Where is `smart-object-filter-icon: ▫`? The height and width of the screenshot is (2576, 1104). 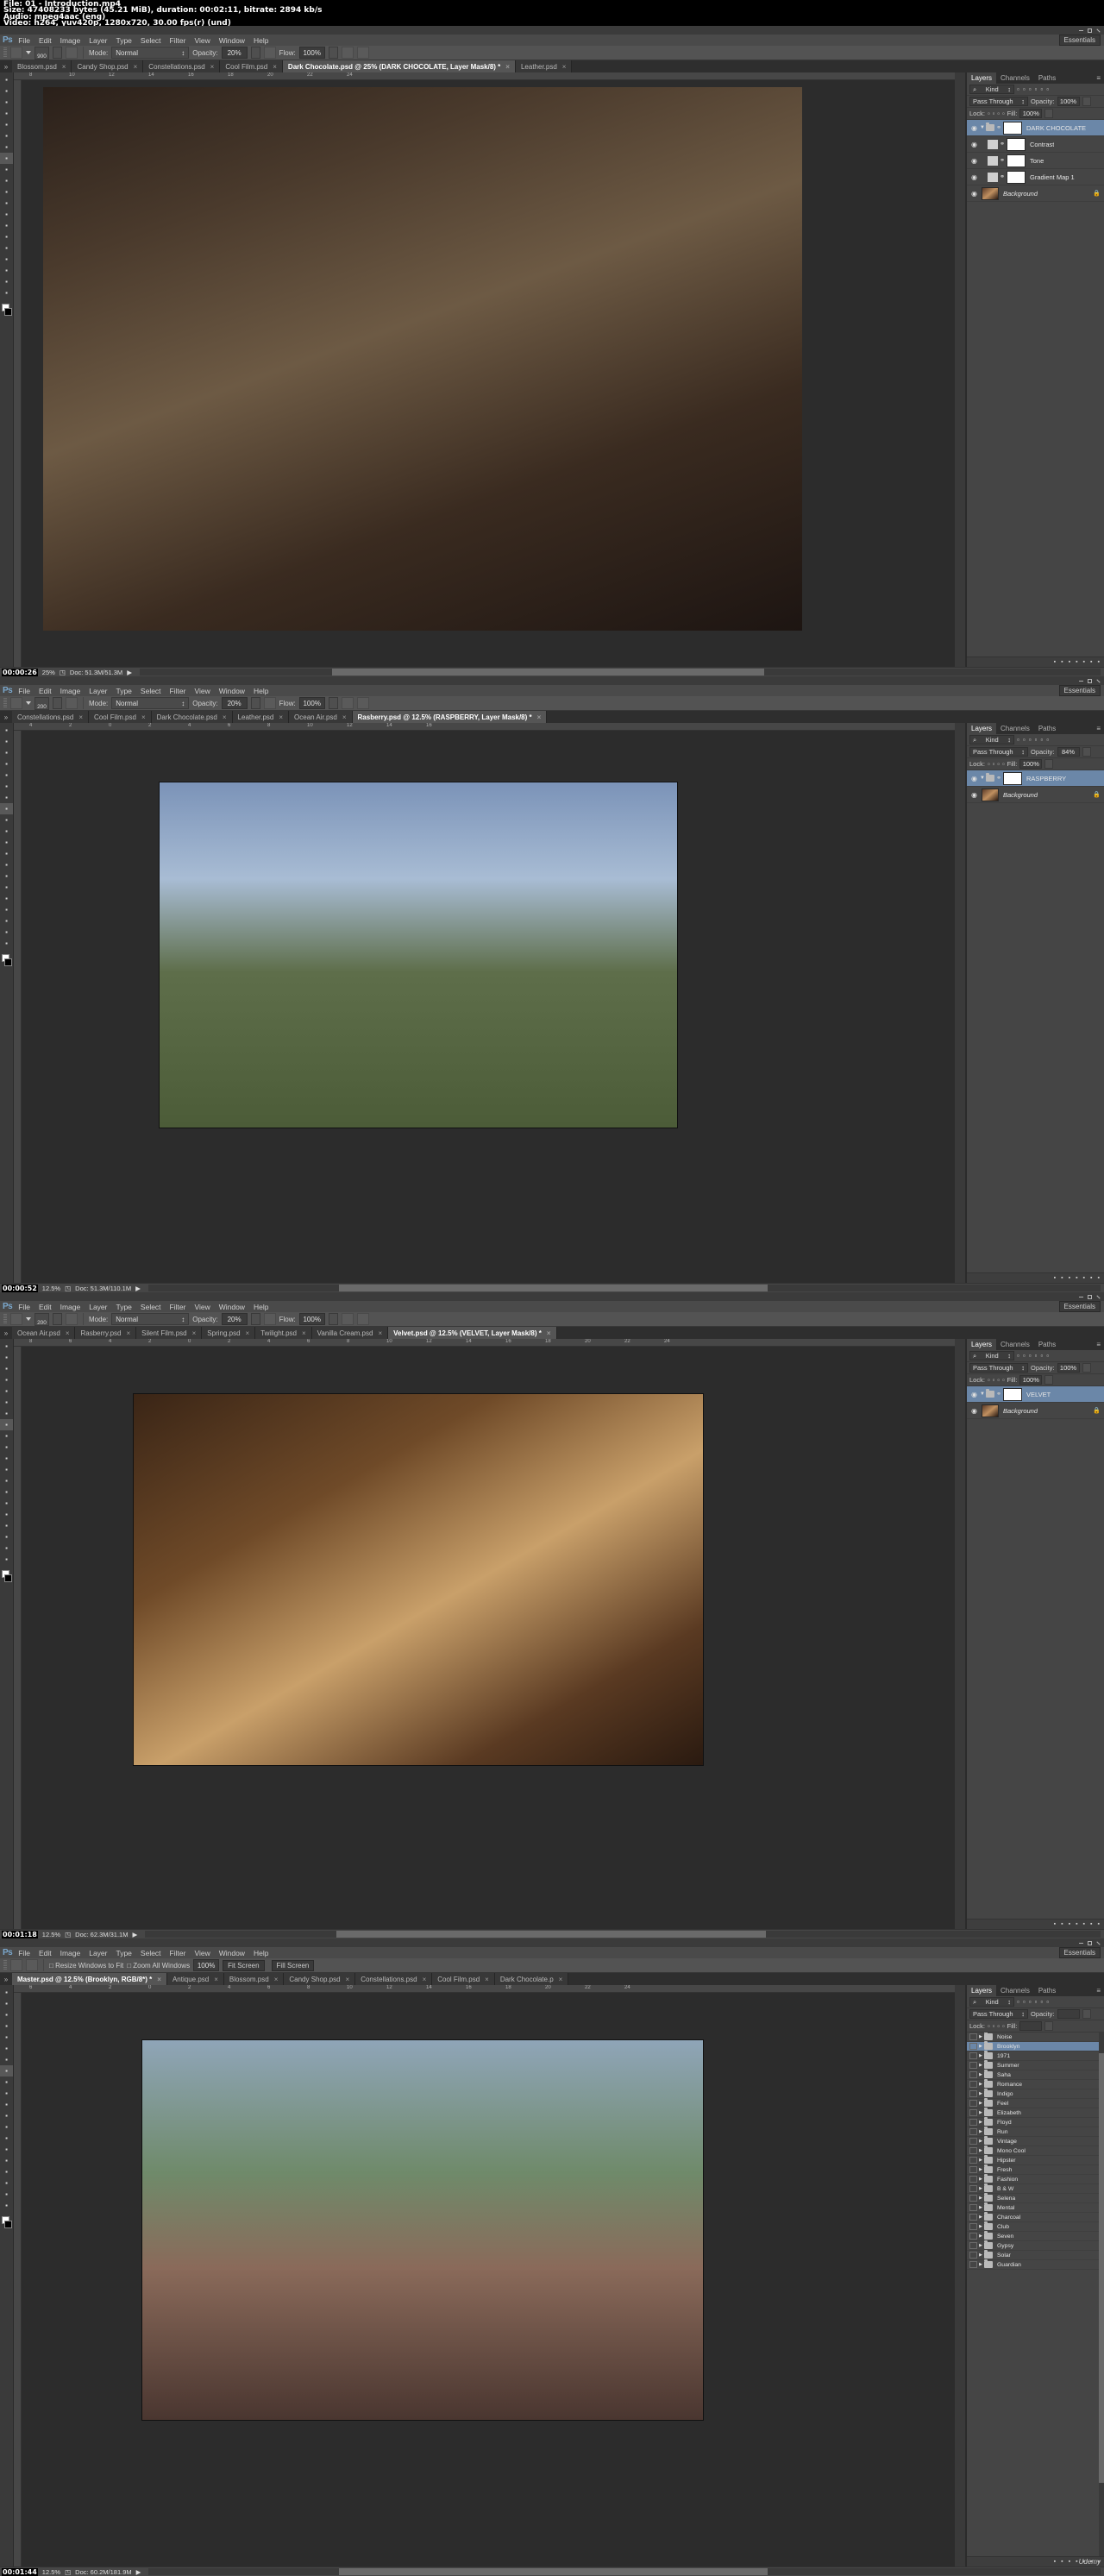
smart-object-filter-icon: ▫ is located at coordinates (1041, 740).